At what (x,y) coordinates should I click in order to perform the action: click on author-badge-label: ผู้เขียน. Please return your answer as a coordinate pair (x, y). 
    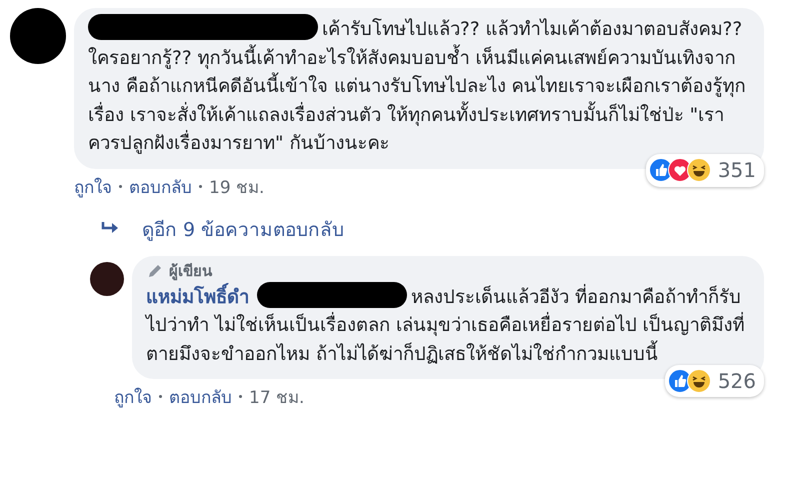
    Looking at the image, I should click on (190, 271).